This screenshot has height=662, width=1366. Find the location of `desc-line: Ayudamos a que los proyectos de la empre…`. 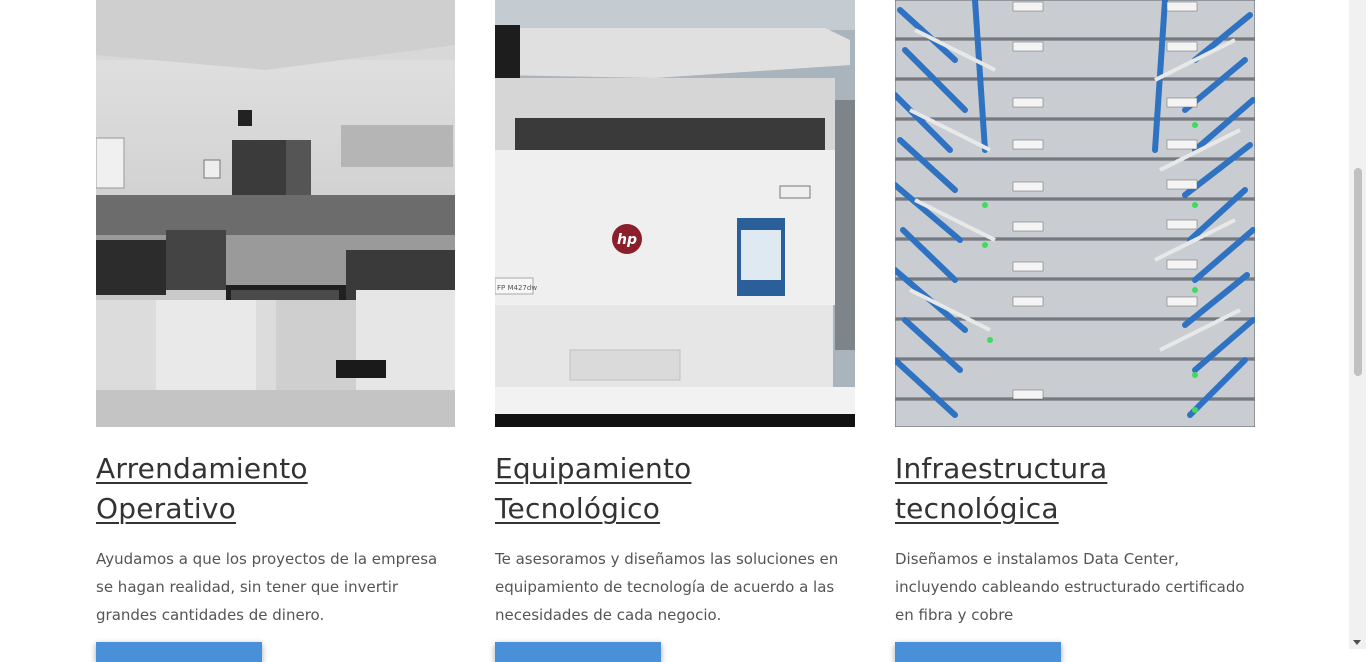

desc-line: Ayudamos a que los proyectos de la empre… is located at coordinates (267, 559).